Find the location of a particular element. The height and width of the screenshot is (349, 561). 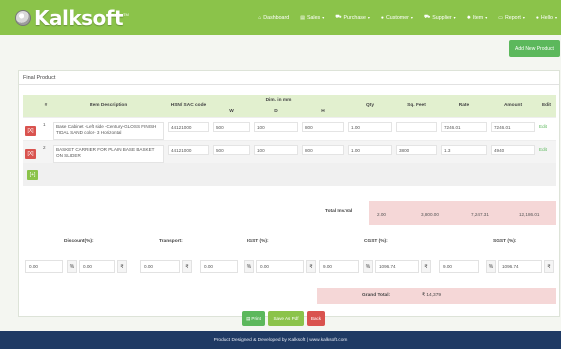

column-header-depth: D is located at coordinates (276, 111).